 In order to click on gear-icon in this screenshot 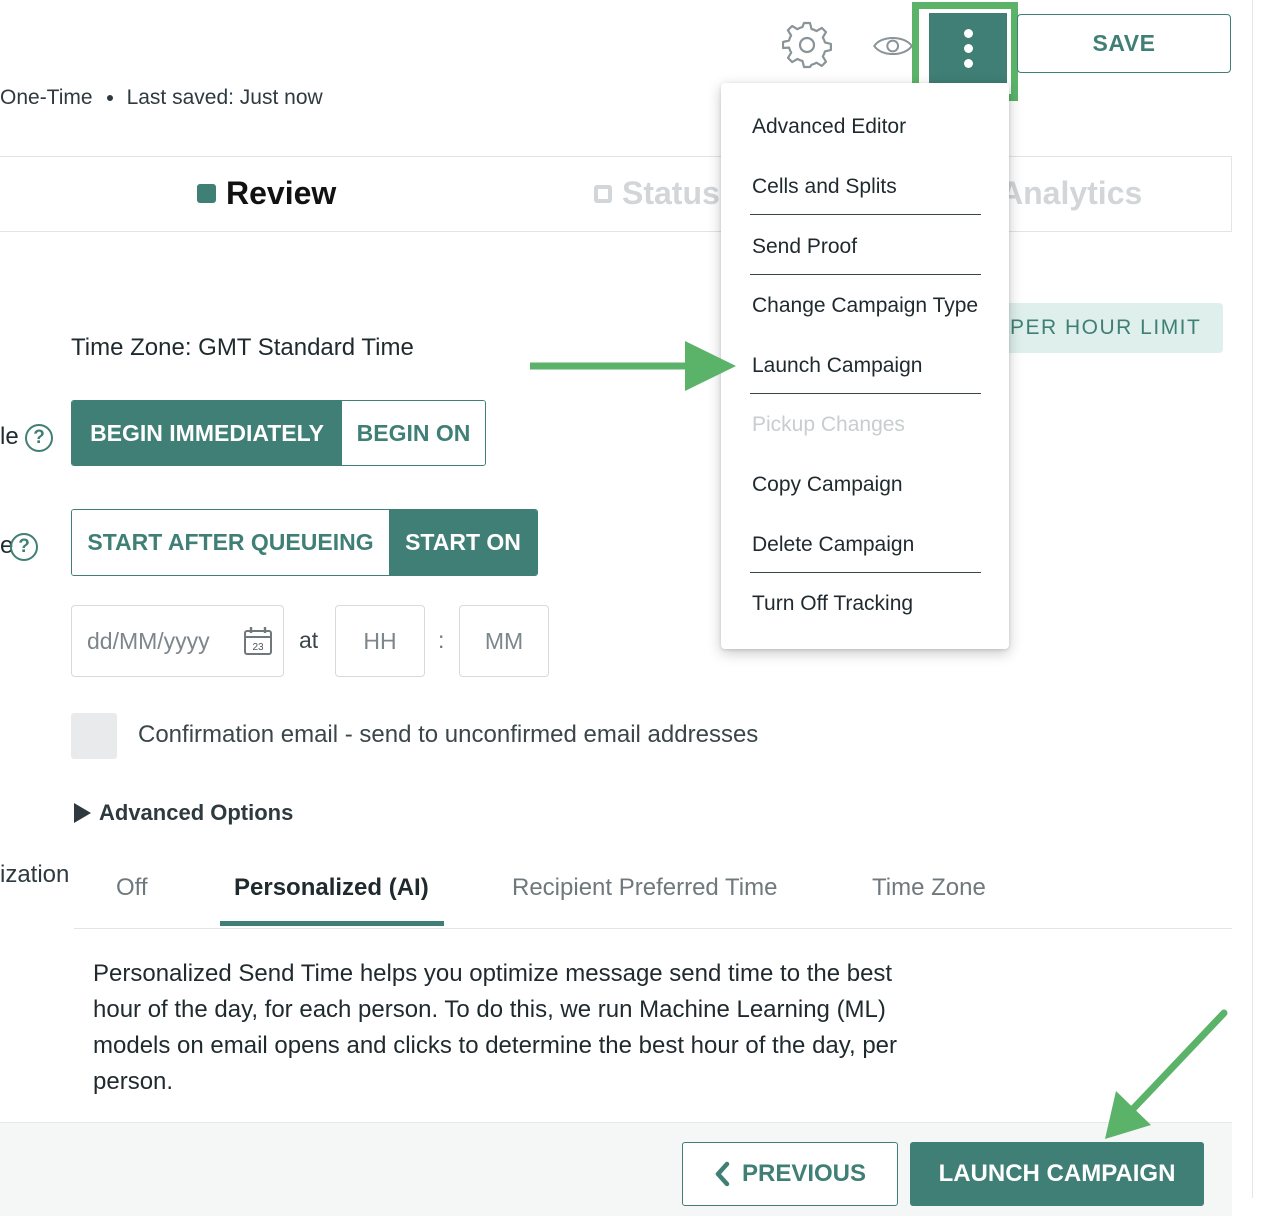, I will do `click(807, 45)`.